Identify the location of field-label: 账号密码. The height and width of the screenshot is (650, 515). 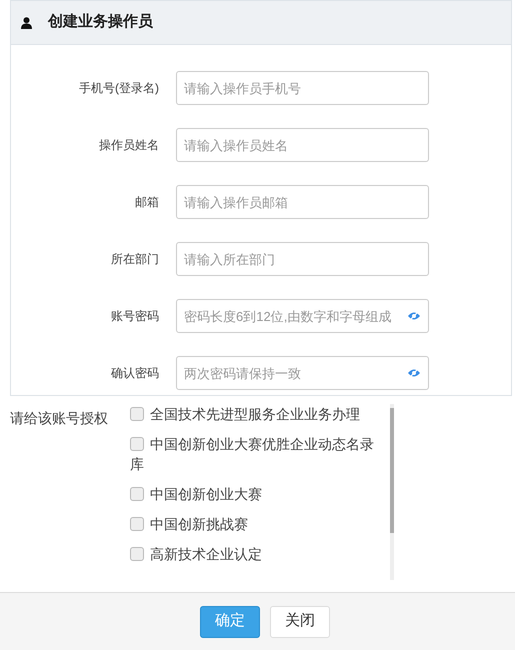
(135, 316).